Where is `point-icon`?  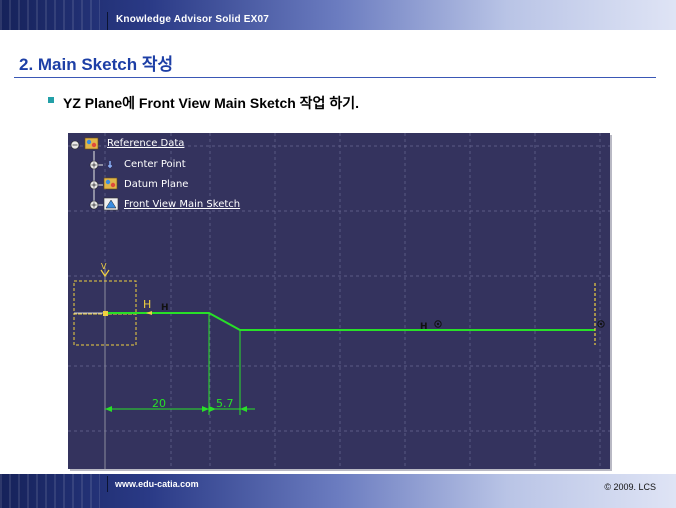 point-icon is located at coordinates (110, 164).